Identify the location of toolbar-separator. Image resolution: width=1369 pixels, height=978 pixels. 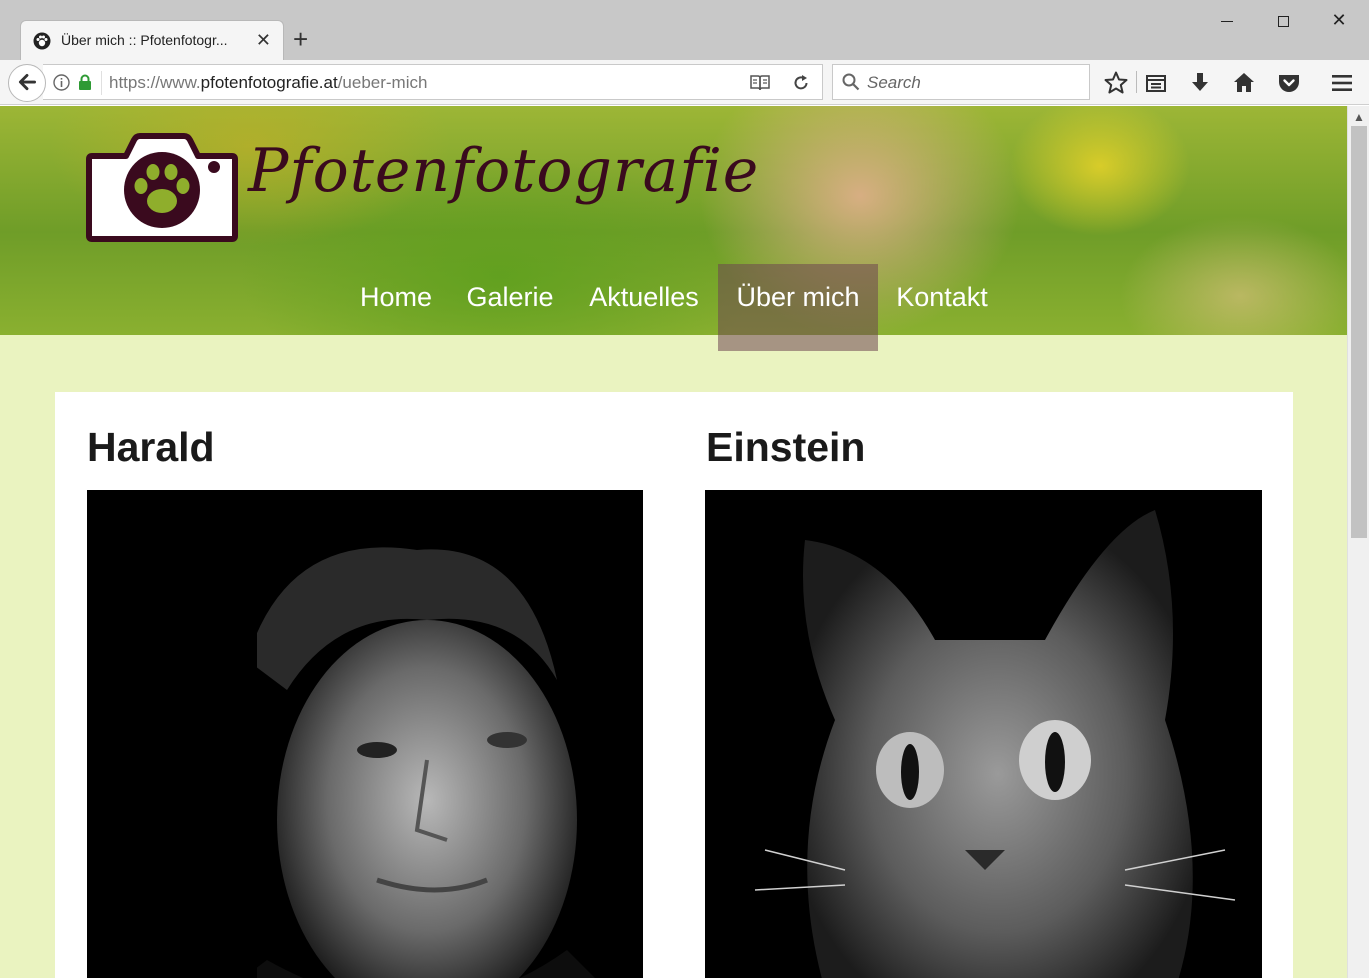
(1136, 82).